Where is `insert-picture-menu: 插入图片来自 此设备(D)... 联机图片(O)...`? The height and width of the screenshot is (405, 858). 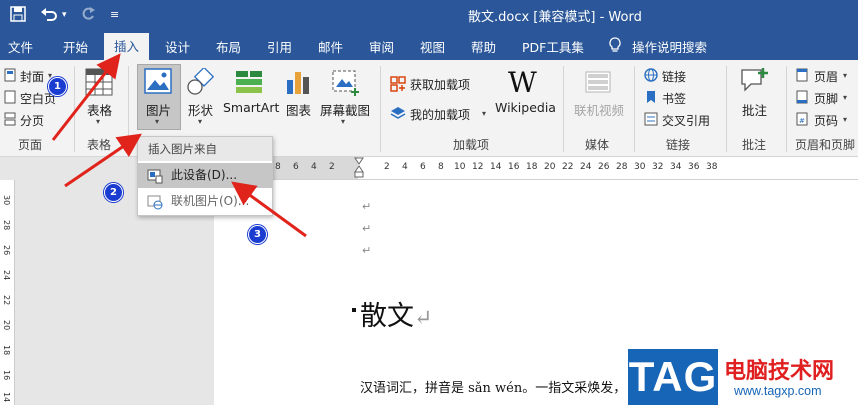 insert-picture-menu: 插入图片来自 此设备(D)... 联机图片(O)... is located at coordinates (205, 176).